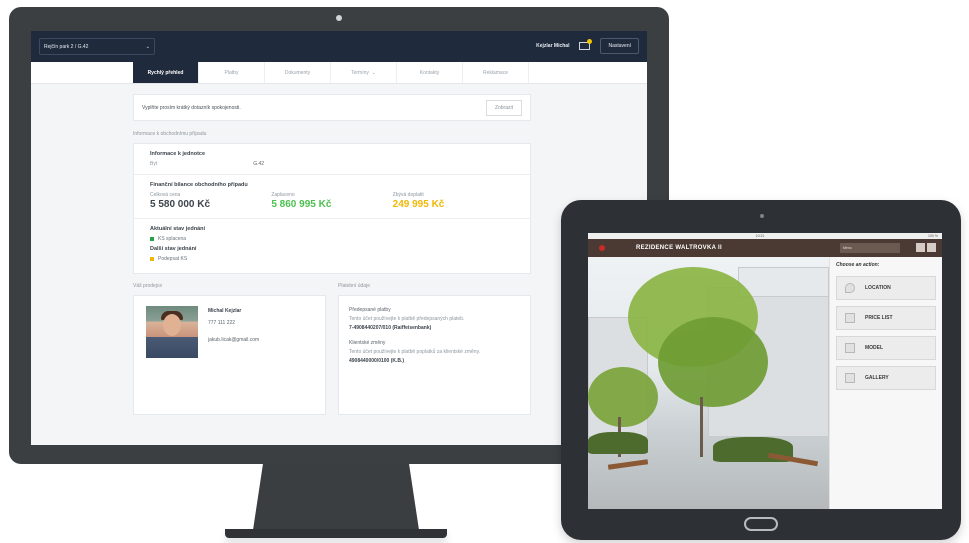  Describe the element at coordinates (850, 318) in the screenshot. I see `chart-icon` at that location.